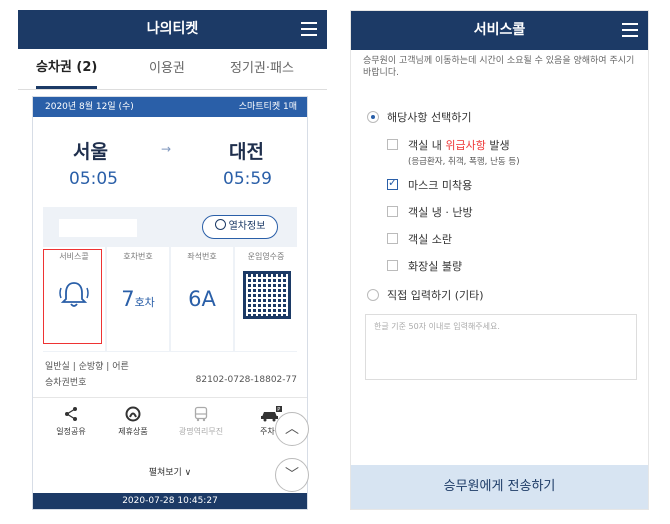  I want to click on radio-select-option: 해당사항 선택하기, so click(419, 117).